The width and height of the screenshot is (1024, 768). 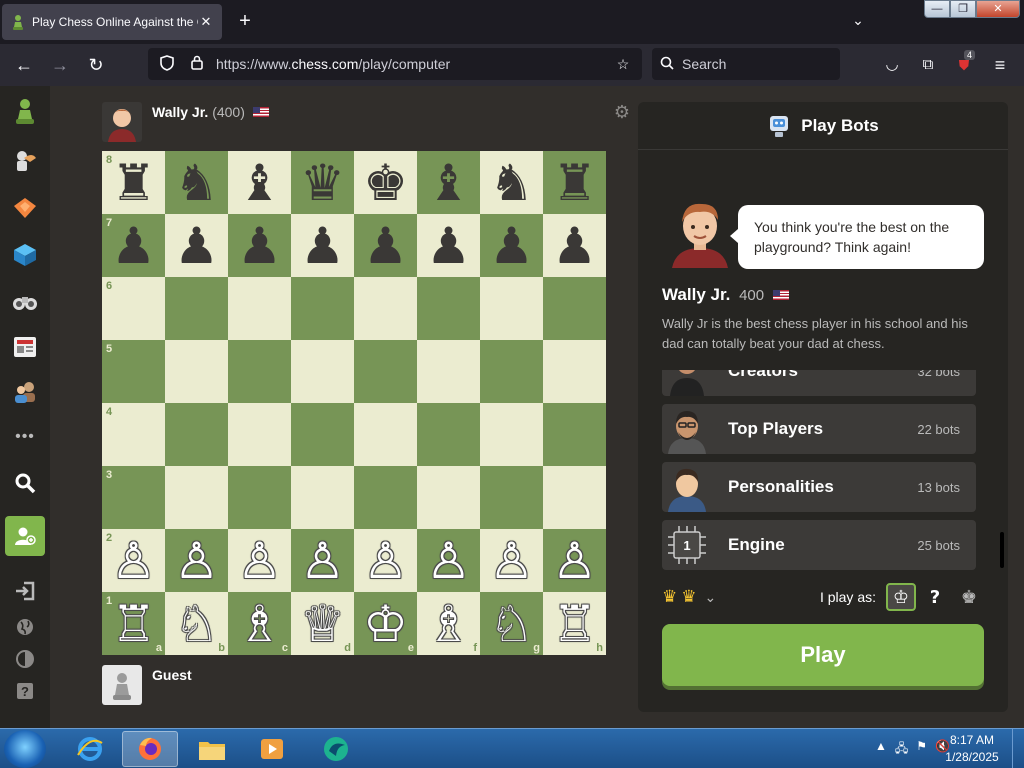 I want to click on square-a7: 7 ♟, so click(x=133, y=245).